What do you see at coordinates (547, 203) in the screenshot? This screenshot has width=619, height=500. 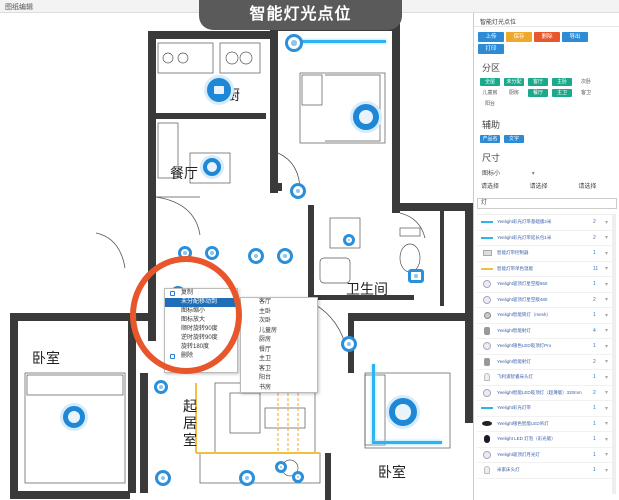 I see `search-input: 灯` at bounding box center [547, 203].